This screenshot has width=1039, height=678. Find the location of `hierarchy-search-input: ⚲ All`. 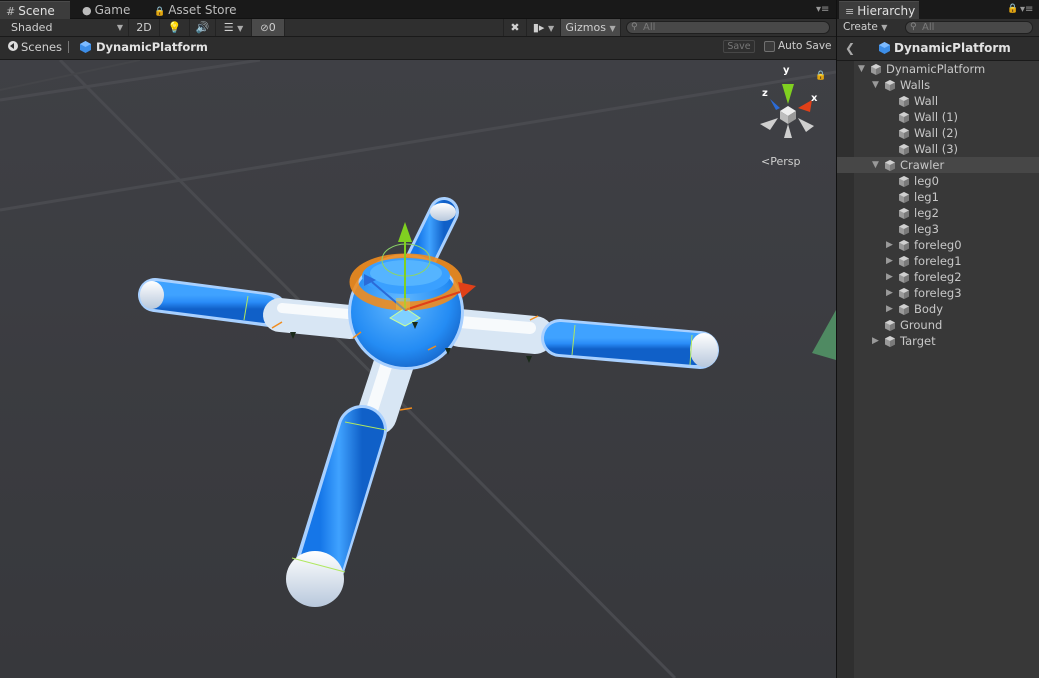

hierarchy-search-input: ⚲ All is located at coordinates (969, 27).